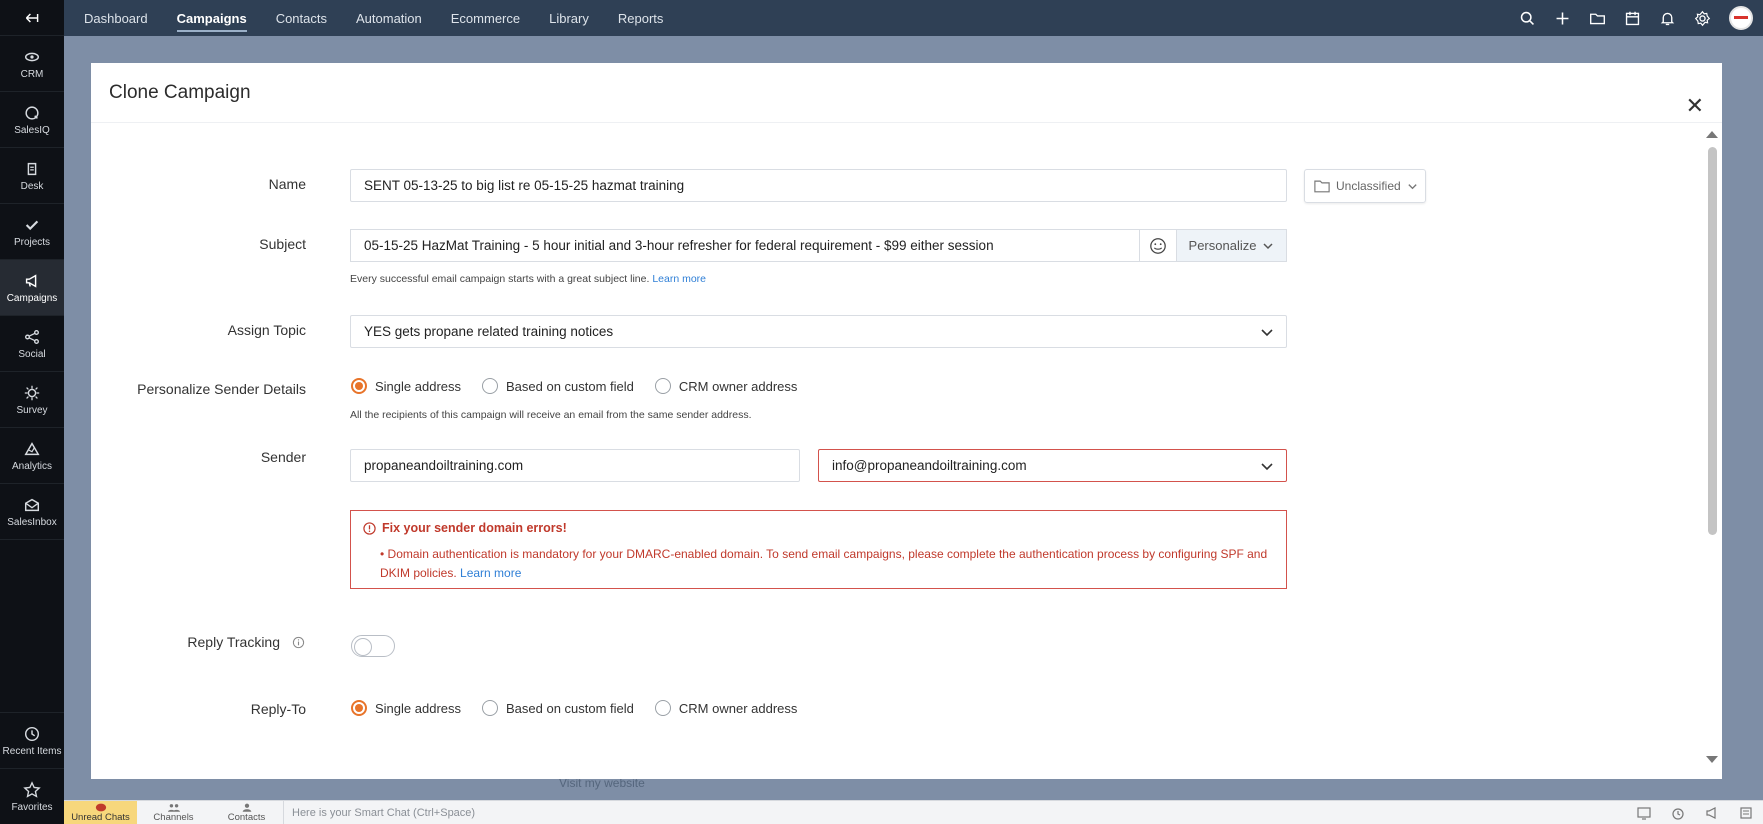  I want to click on crm-icon, so click(32, 56).